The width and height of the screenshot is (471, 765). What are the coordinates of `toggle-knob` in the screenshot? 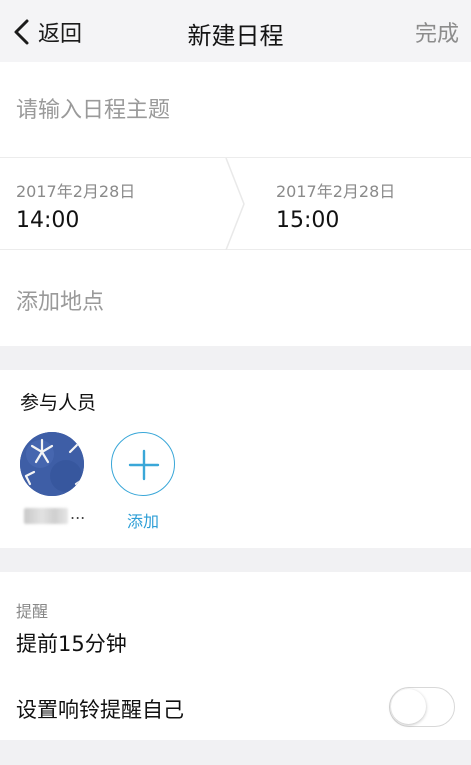 It's located at (408, 706).